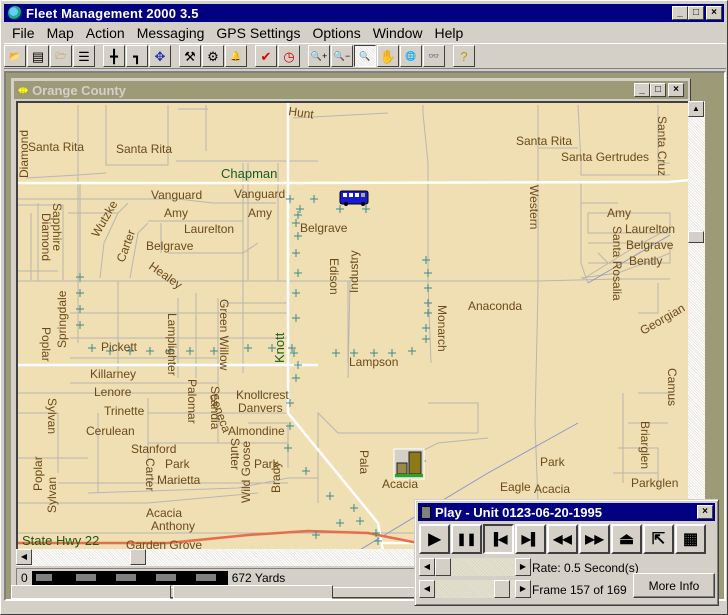  What do you see at coordinates (696, 237) in the screenshot?
I see `vertical-scroll-thumb` at bounding box center [696, 237].